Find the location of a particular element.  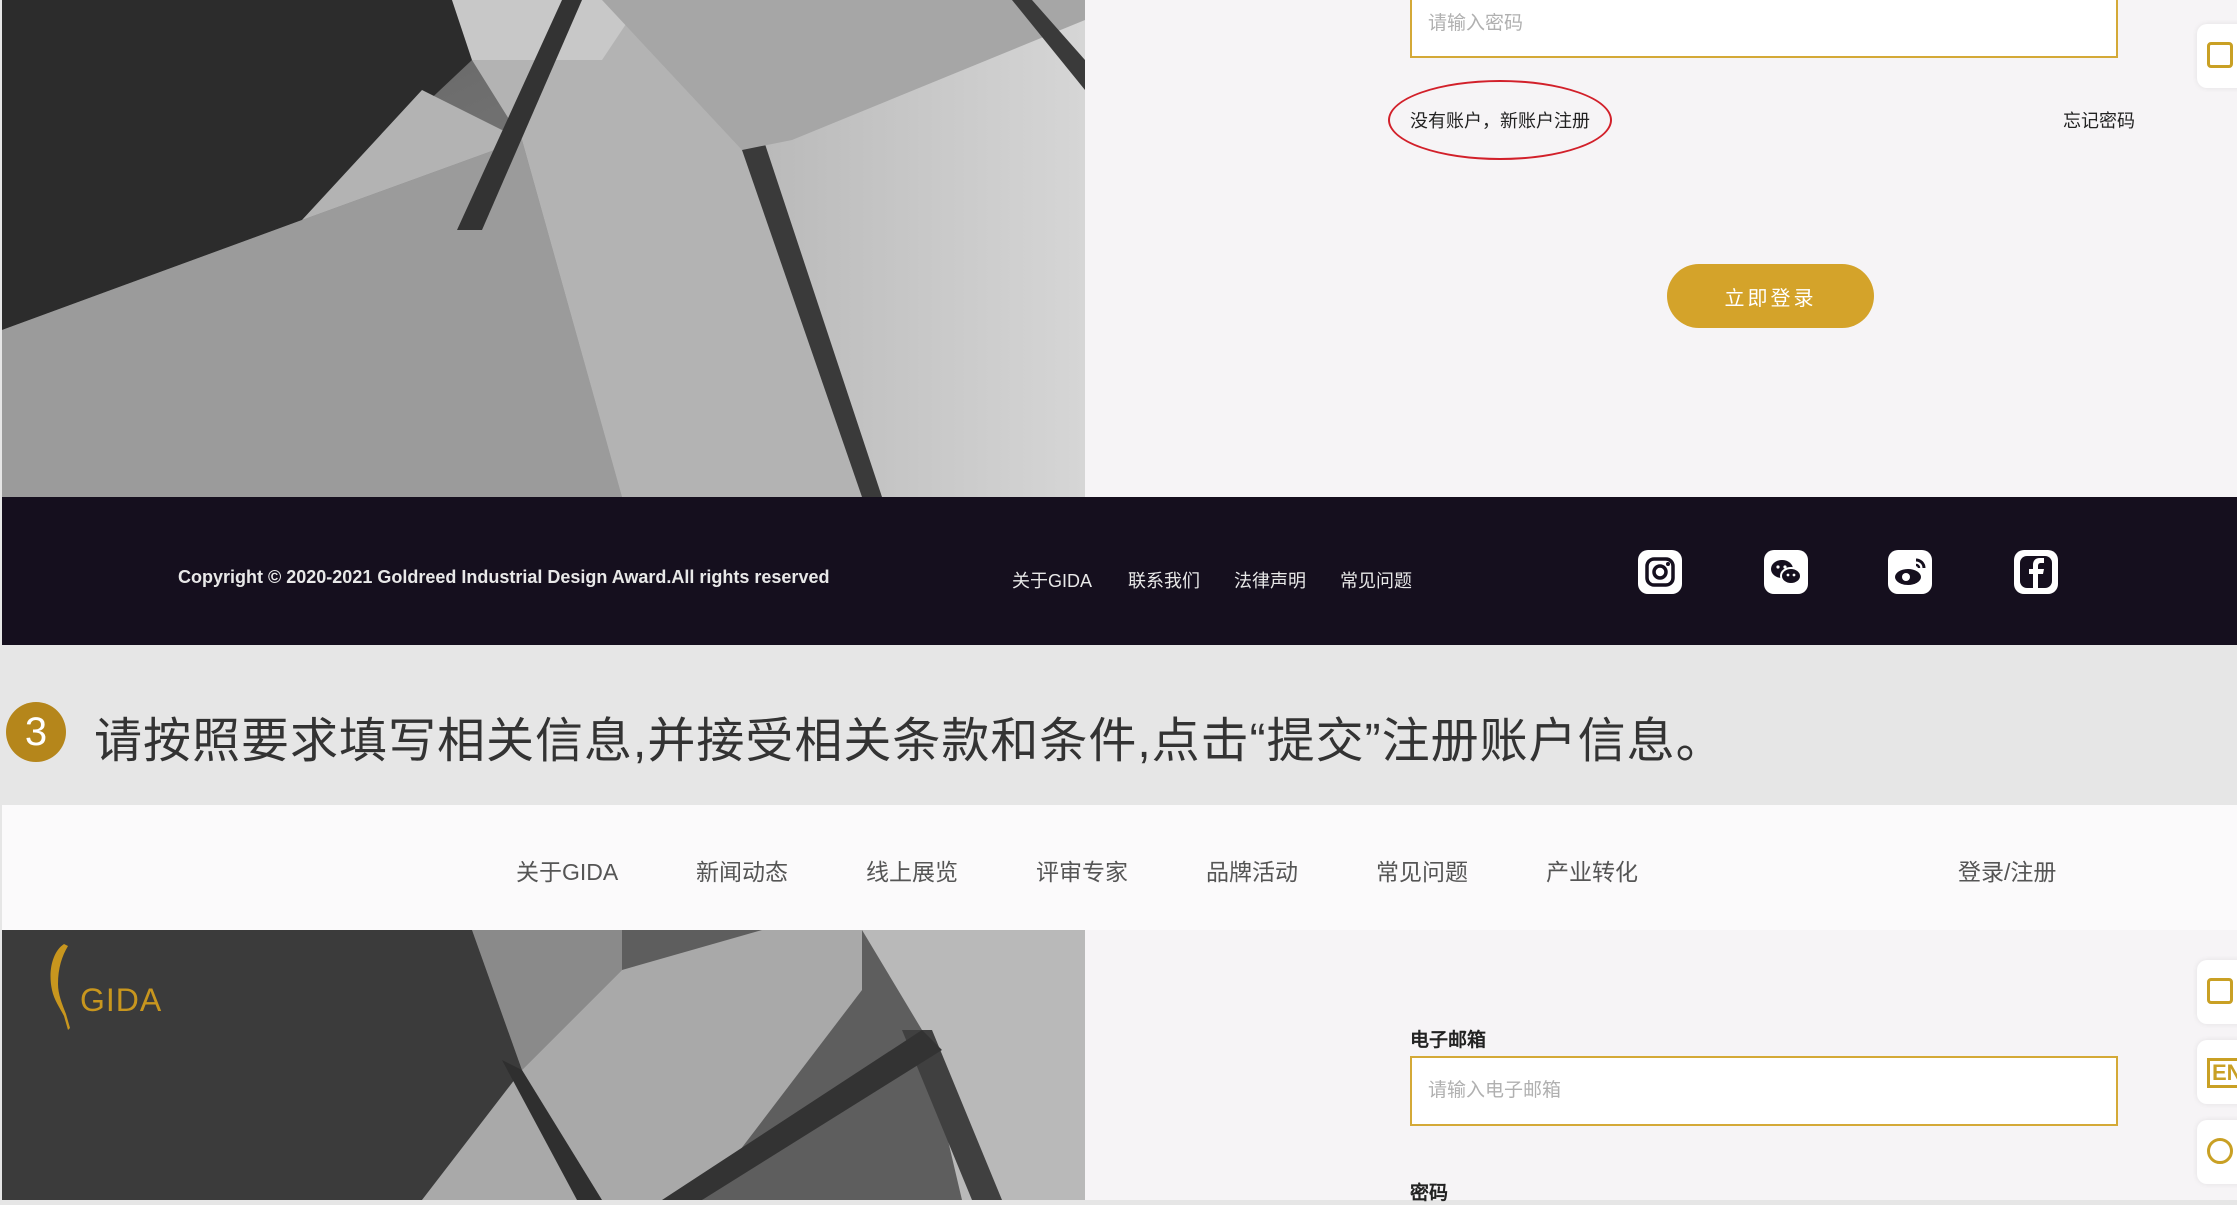

email-input is located at coordinates (1764, 1091).